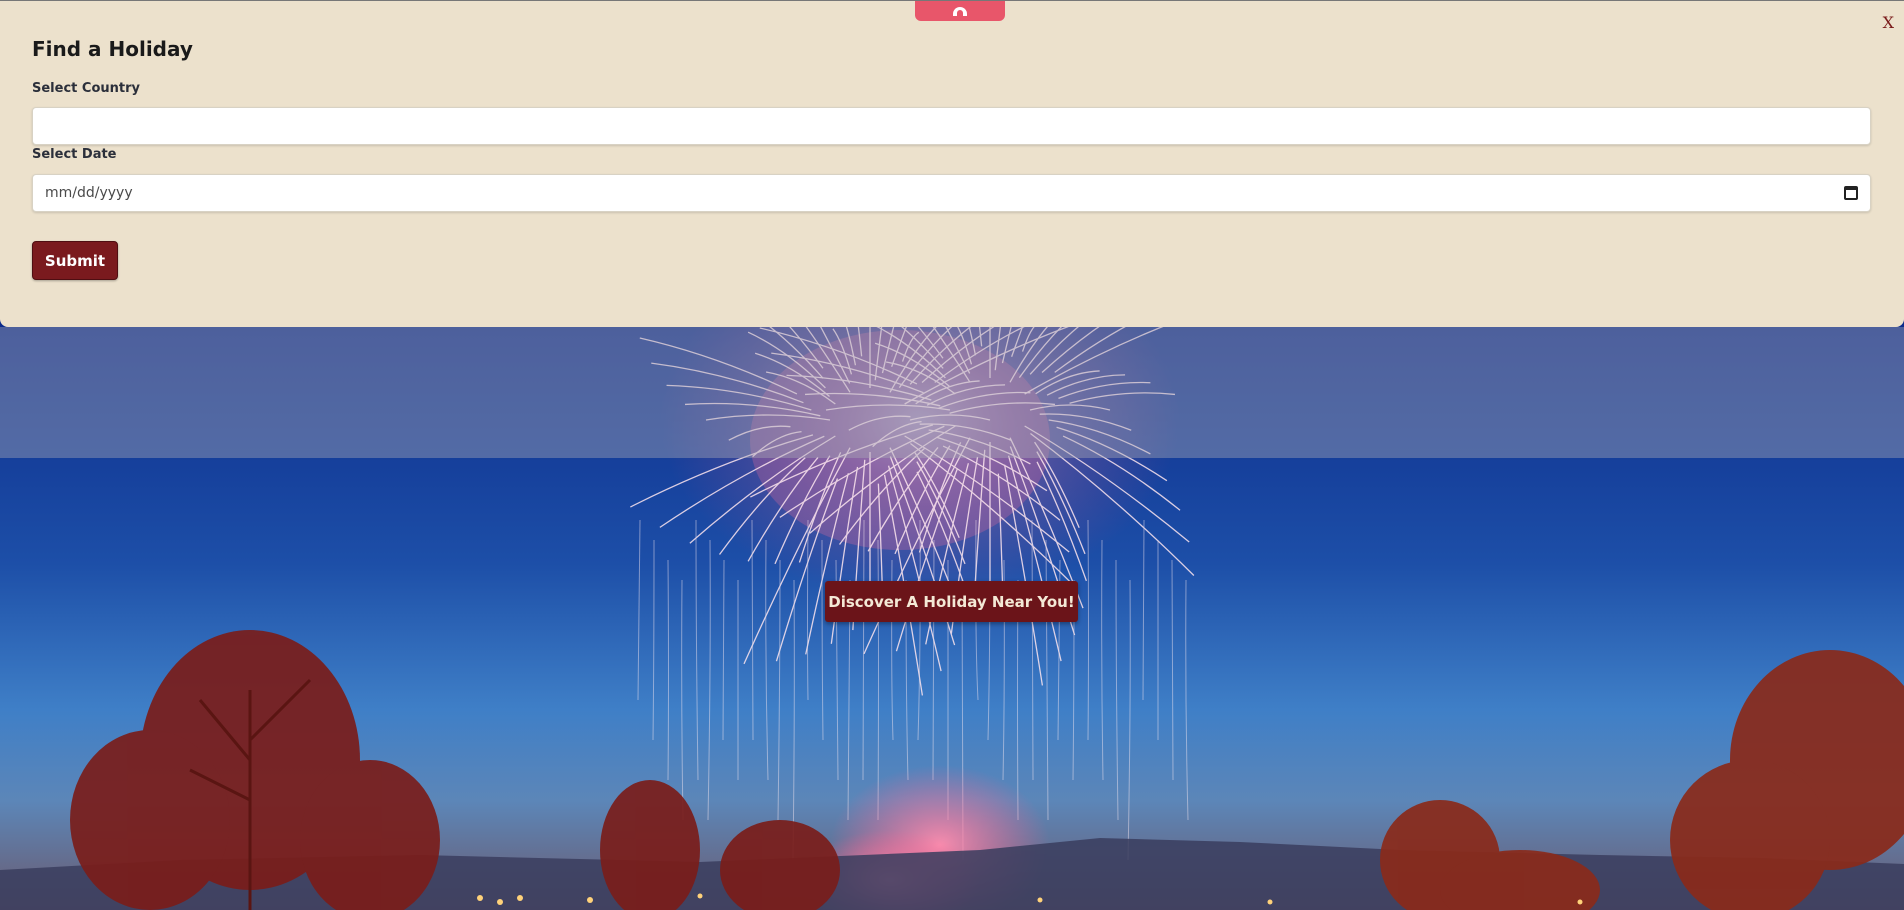  I want to click on country-label: Select Country, so click(86, 88).